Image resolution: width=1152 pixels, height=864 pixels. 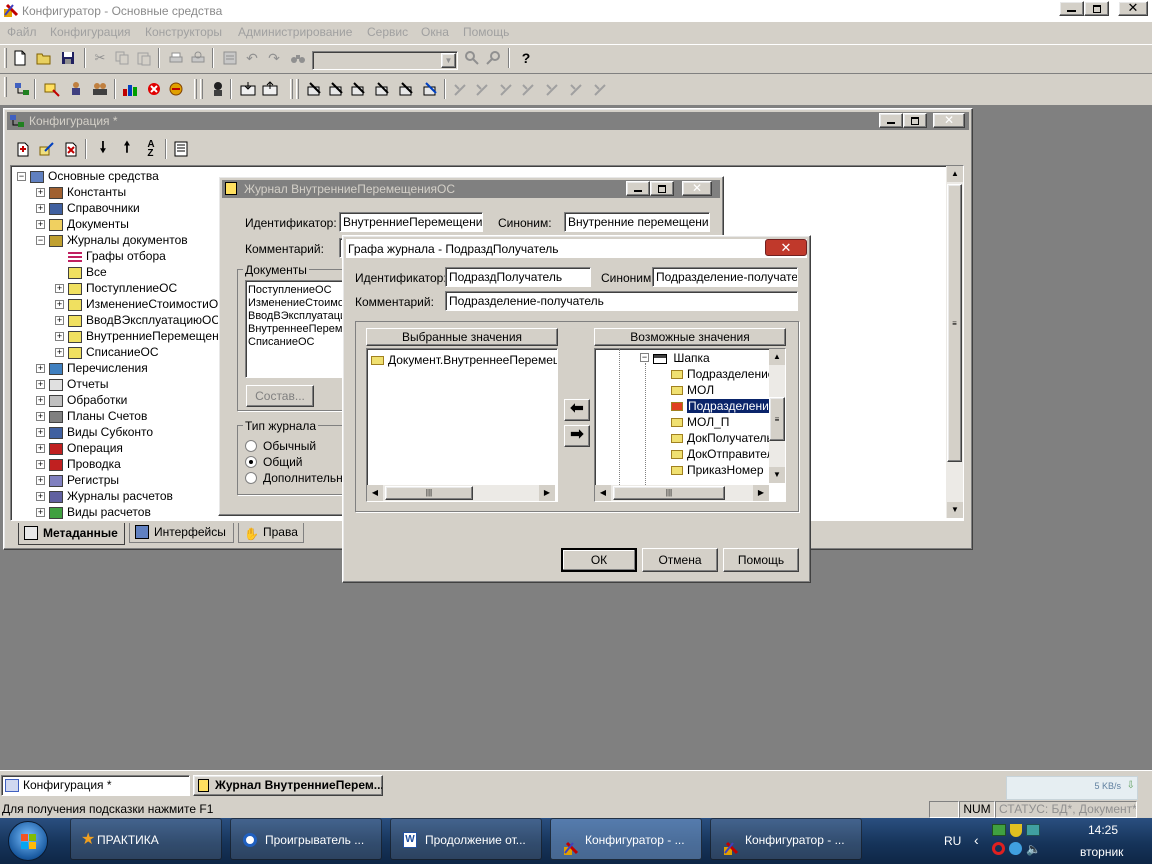 I want to click on help-dialog-button: Помощь, so click(x=761, y=560).